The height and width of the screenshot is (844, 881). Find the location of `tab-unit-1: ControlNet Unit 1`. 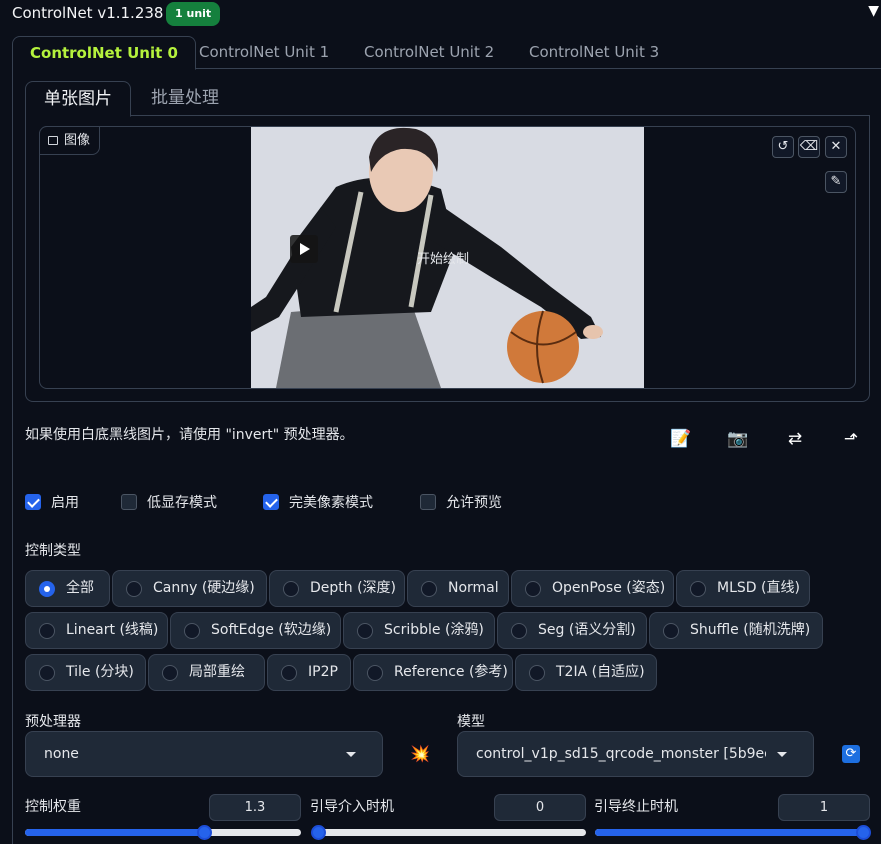

tab-unit-1: ControlNet Unit 1 is located at coordinates (264, 52).